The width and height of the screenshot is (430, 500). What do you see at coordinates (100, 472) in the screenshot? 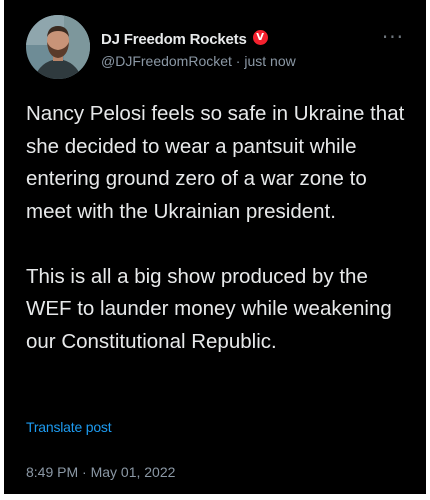
I see `tweet-timestamp: 8:49 PM · May 01, 2022` at bounding box center [100, 472].